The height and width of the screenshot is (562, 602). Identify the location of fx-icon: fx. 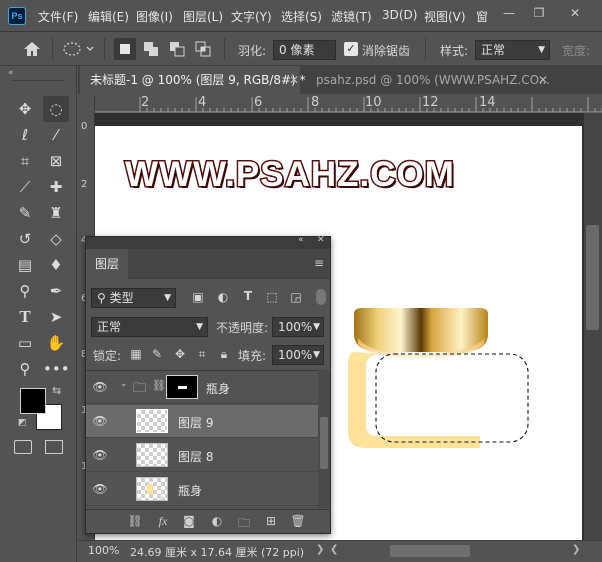
(163, 521).